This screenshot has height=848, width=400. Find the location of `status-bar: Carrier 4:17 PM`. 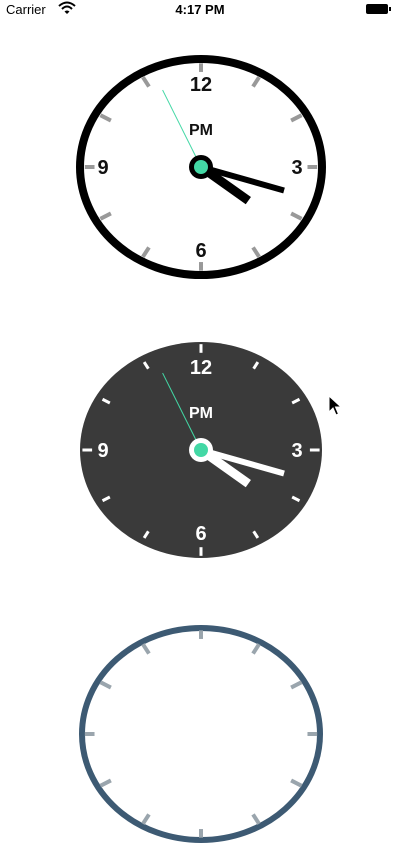

status-bar: Carrier 4:17 PM is located at coordinates (200, 10).